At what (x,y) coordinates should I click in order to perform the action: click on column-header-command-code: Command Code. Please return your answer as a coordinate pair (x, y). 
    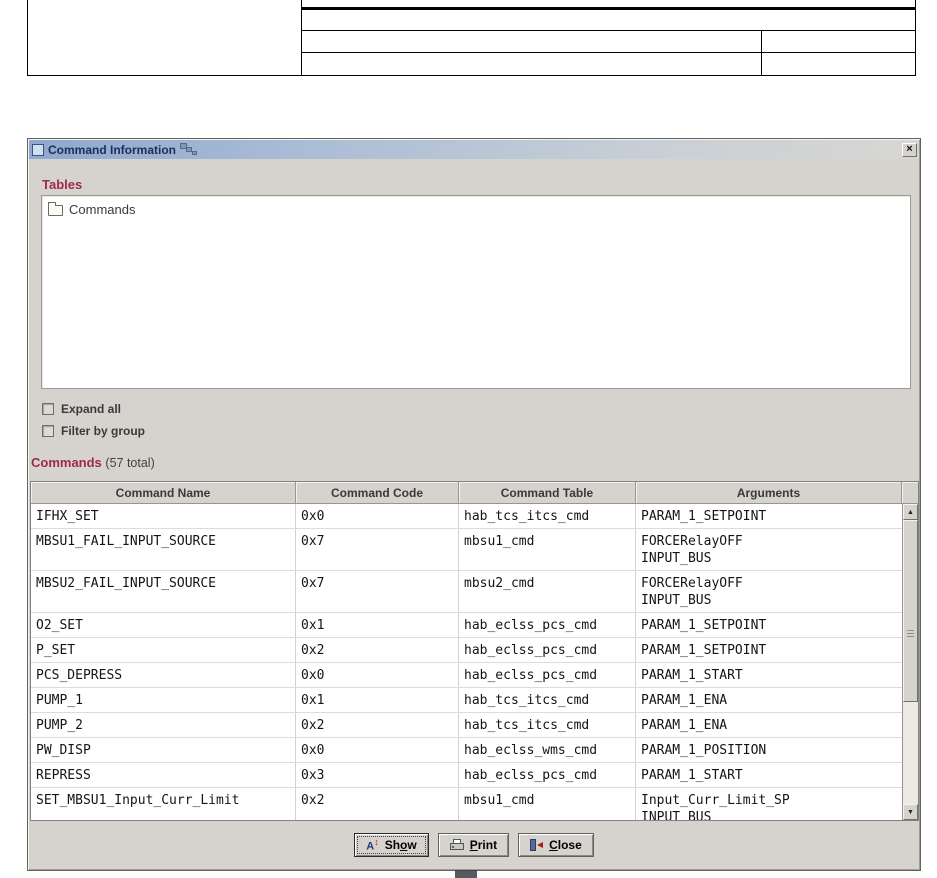
    Looking at the image, I should click on (377, 493).